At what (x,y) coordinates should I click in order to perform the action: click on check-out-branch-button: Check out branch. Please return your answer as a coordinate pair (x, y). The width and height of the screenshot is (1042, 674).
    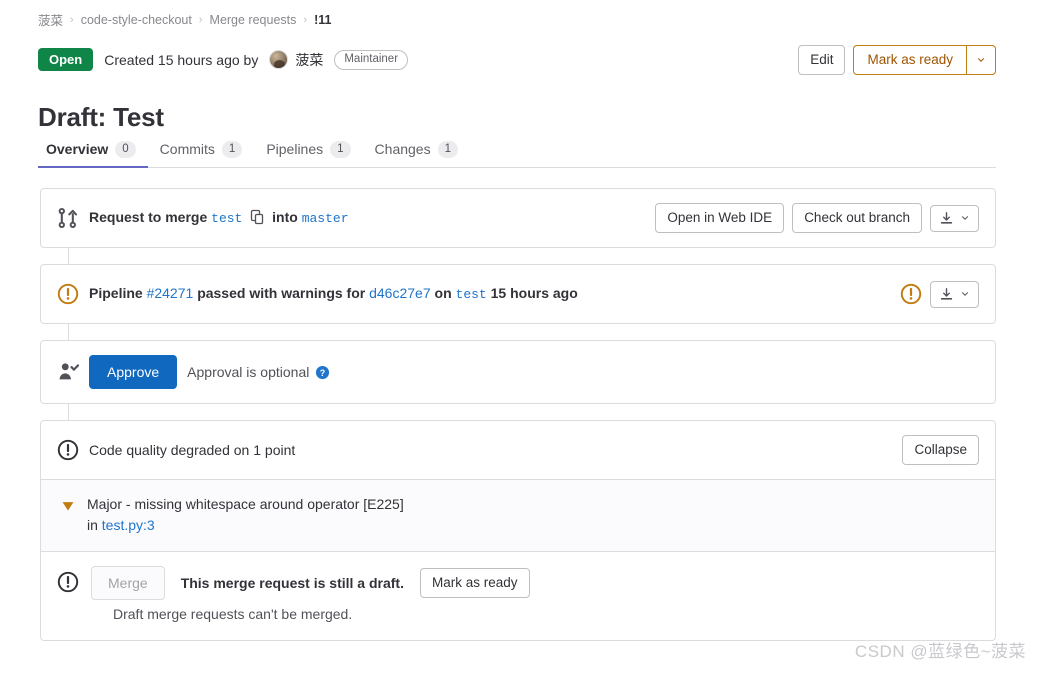
    Looking at the image, I should click on (857, 218).